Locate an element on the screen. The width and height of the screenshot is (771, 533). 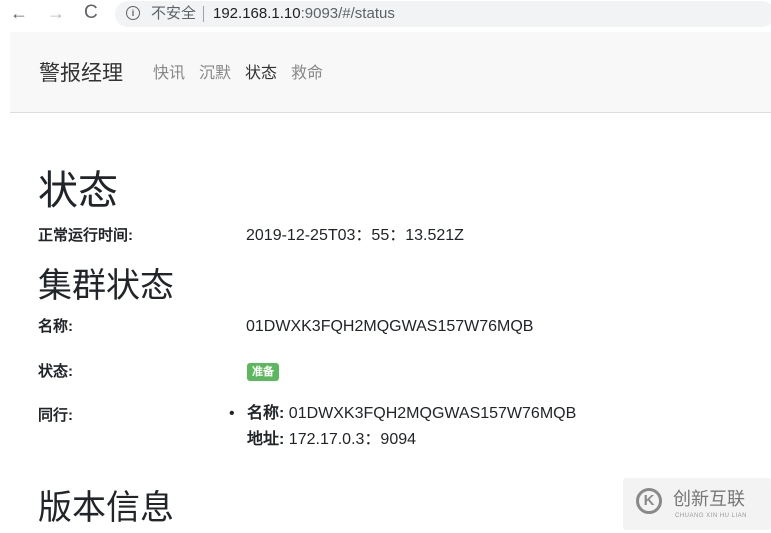
peer-name-line: 名称: 01DWXK3FQH2MQGWAS157W76MQB is located at coordinates (411, 414).